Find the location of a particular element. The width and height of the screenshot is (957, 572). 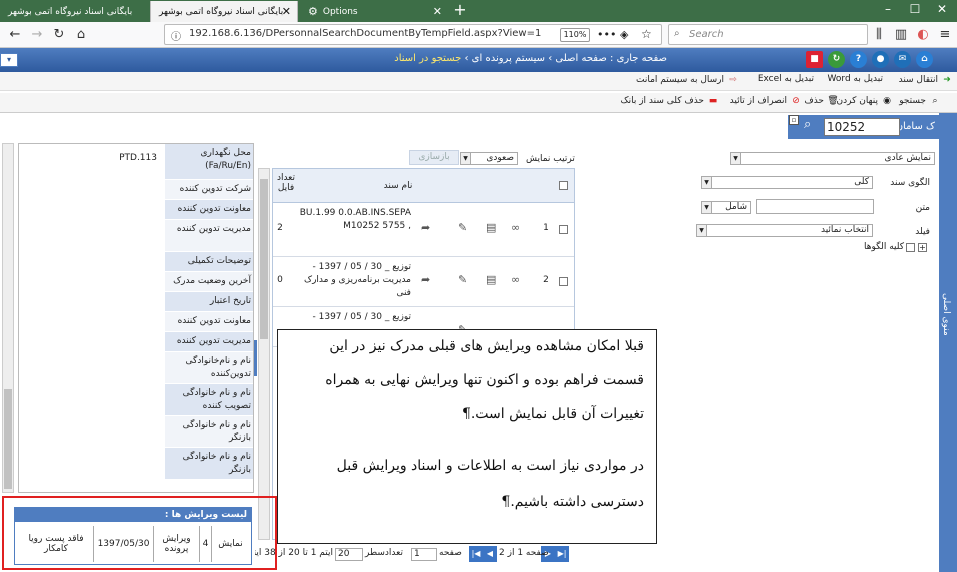

property-row: آخرین وضعیت مدرک is located at coordinates (136, 282).